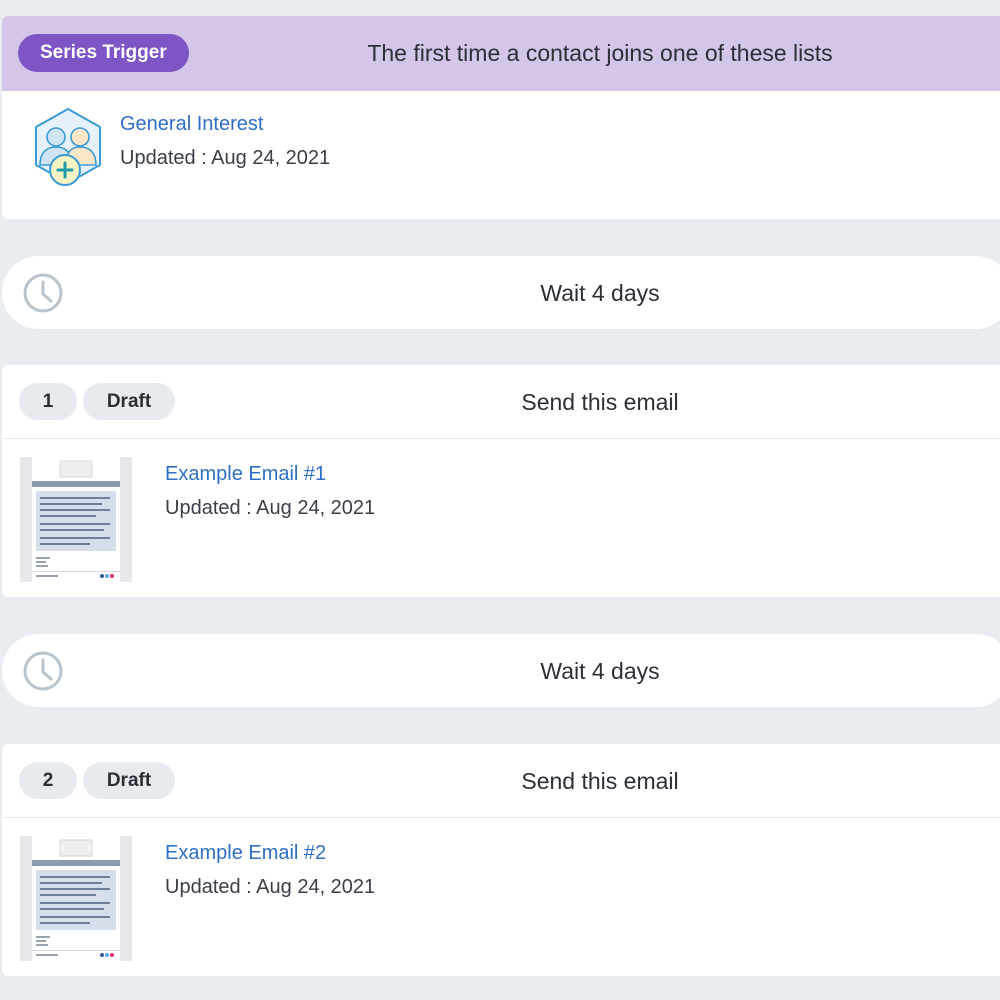 Image resolution: width=1000 pixels, height=1000 pixels. Describe the element at coordinates (191, 124) in the screenshot. I see `list-name-link: General Interest` at that location.